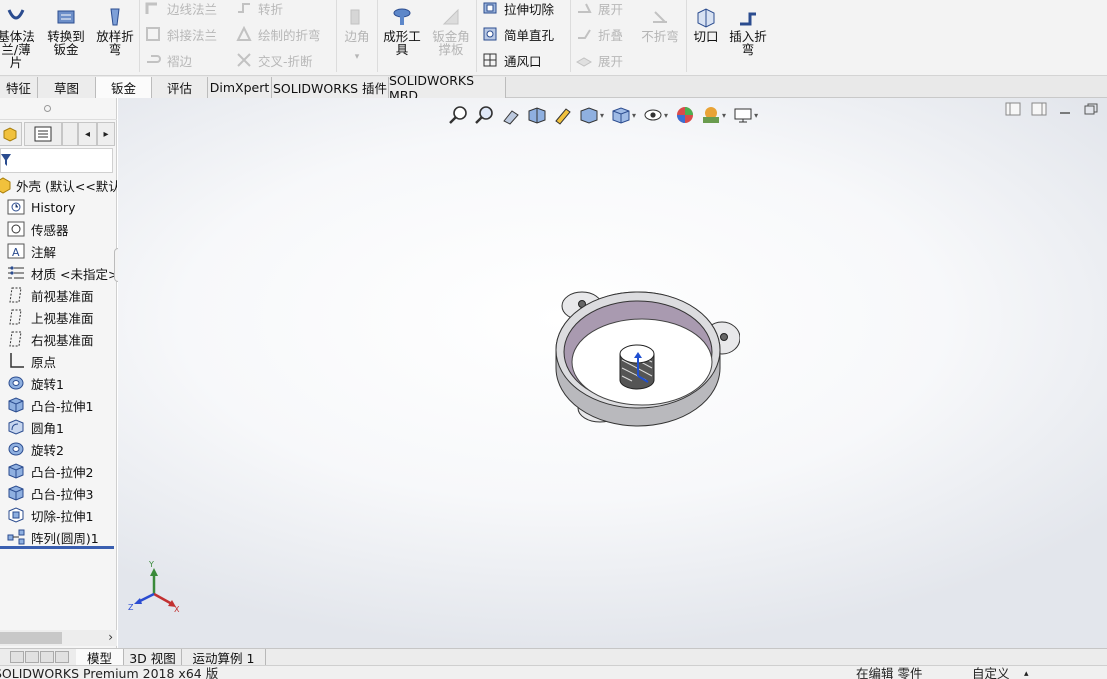  I want to click on insert-bends-button: 插入折弯, so click(748, 31).